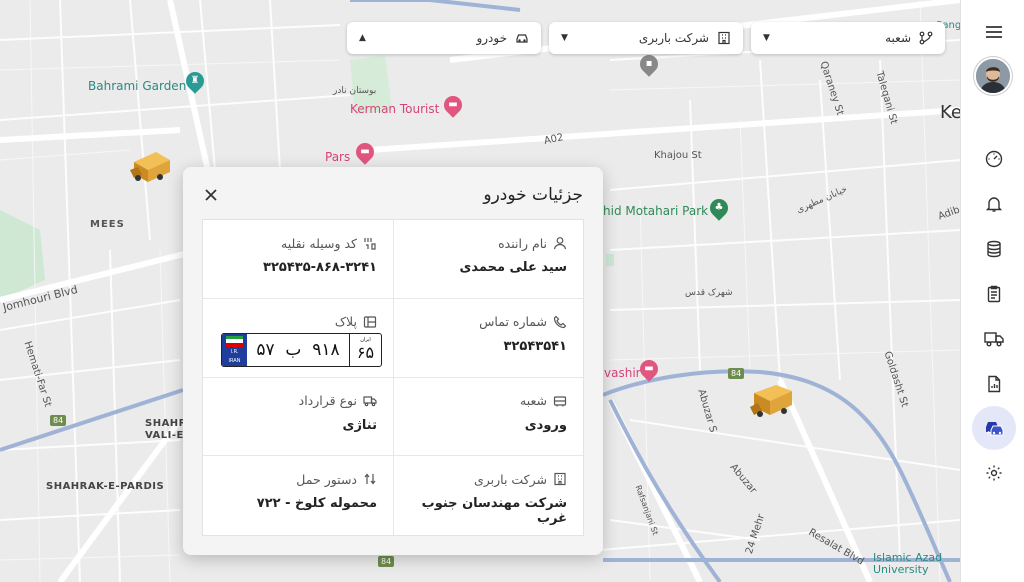 The image size is (1024, 582). Describe the element at coordinates (298, 417) in the screenshot. I see `contract-cell: نوع قرارداد تناژی` at that location.